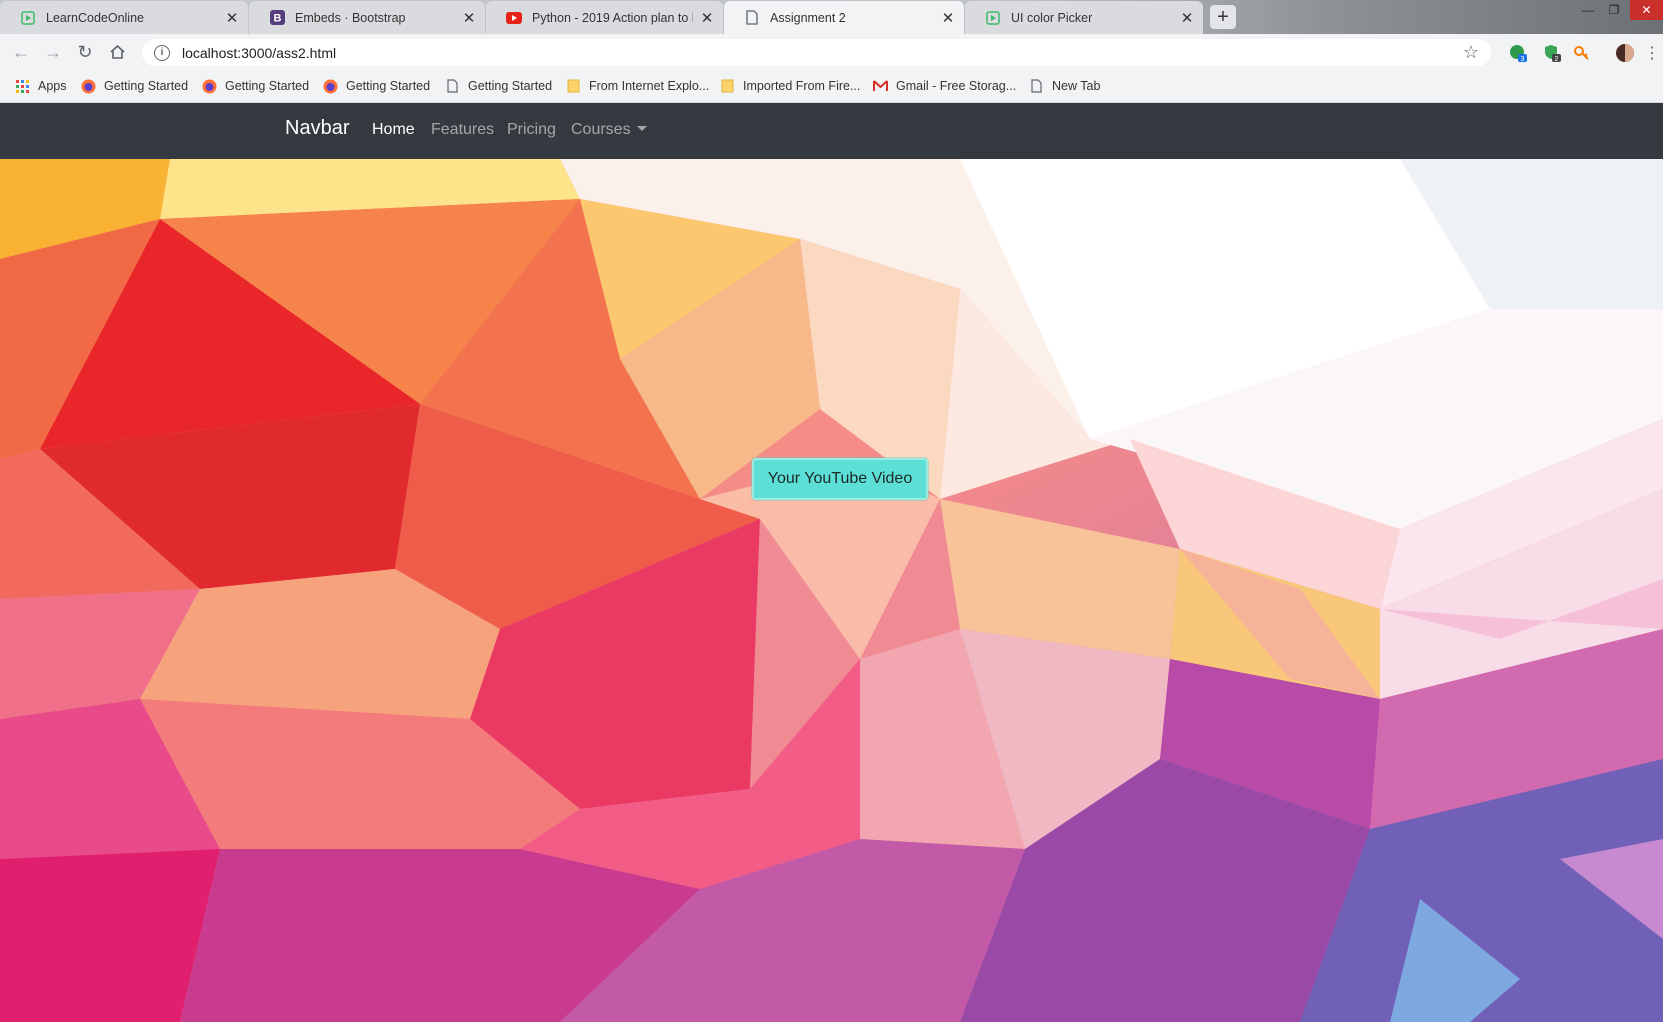 This screenshot has width=1663, height=1022. I want to click on profile-avatar, so click(1625, 53).